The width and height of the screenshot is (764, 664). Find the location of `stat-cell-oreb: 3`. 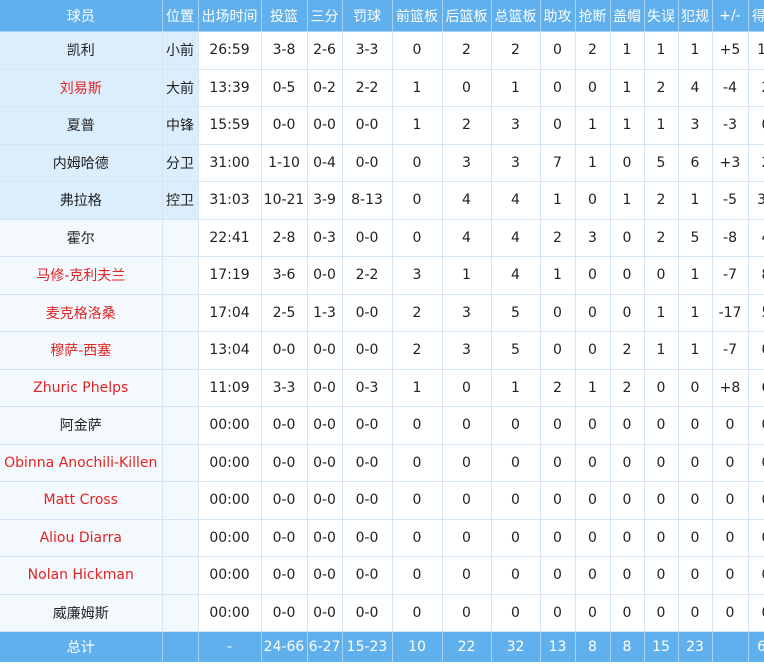

stat-cell-oreb: 3 is located at coordinates (417, 275).